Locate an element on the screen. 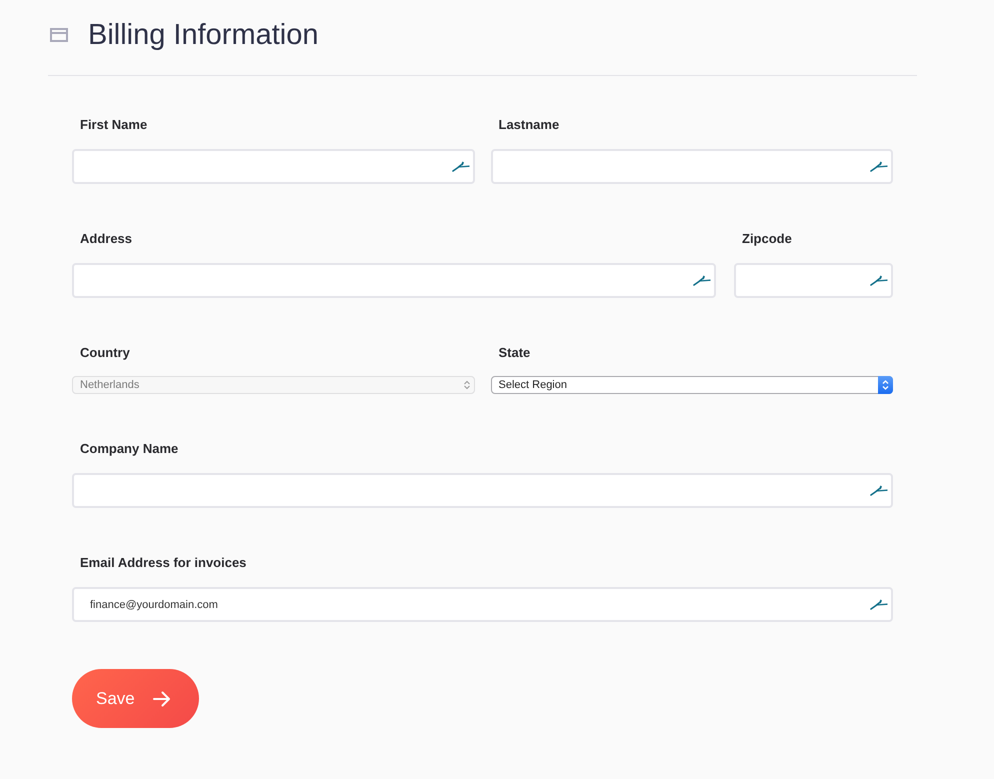 This screenshot has width=994, height=779. page-title: Billing Information is located at coordinates (203, 35).